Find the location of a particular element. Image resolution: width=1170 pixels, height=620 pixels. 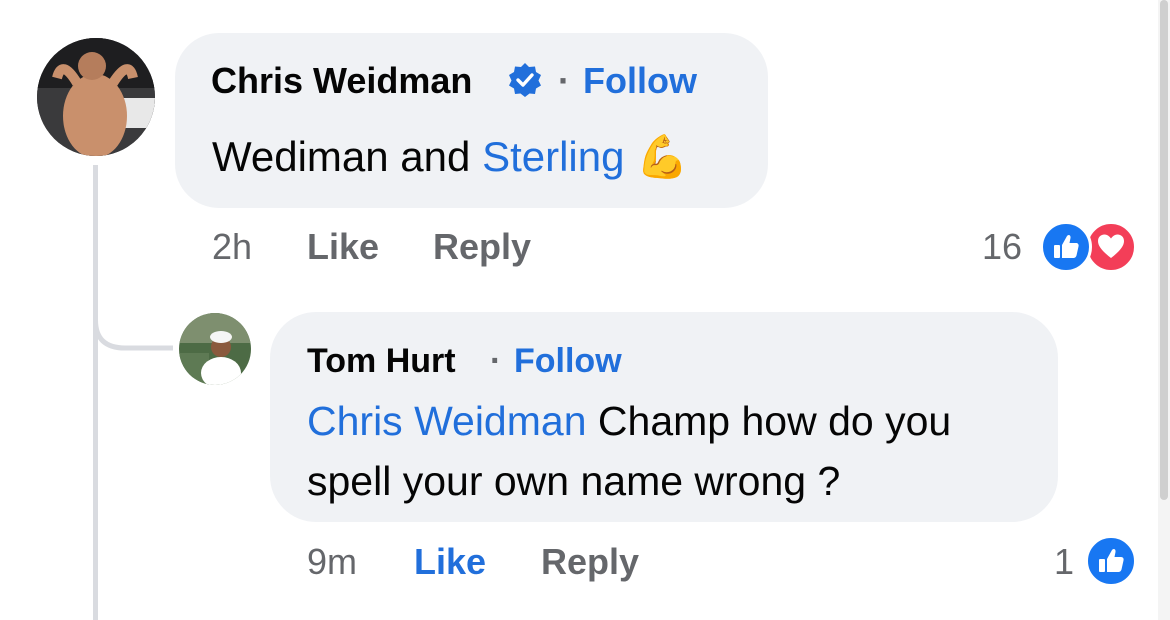

comment-text: Wediman and Sterling 💪 is located at coordinates (450, 157).